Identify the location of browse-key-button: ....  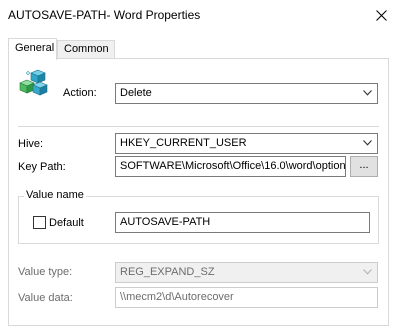
(364, 166).